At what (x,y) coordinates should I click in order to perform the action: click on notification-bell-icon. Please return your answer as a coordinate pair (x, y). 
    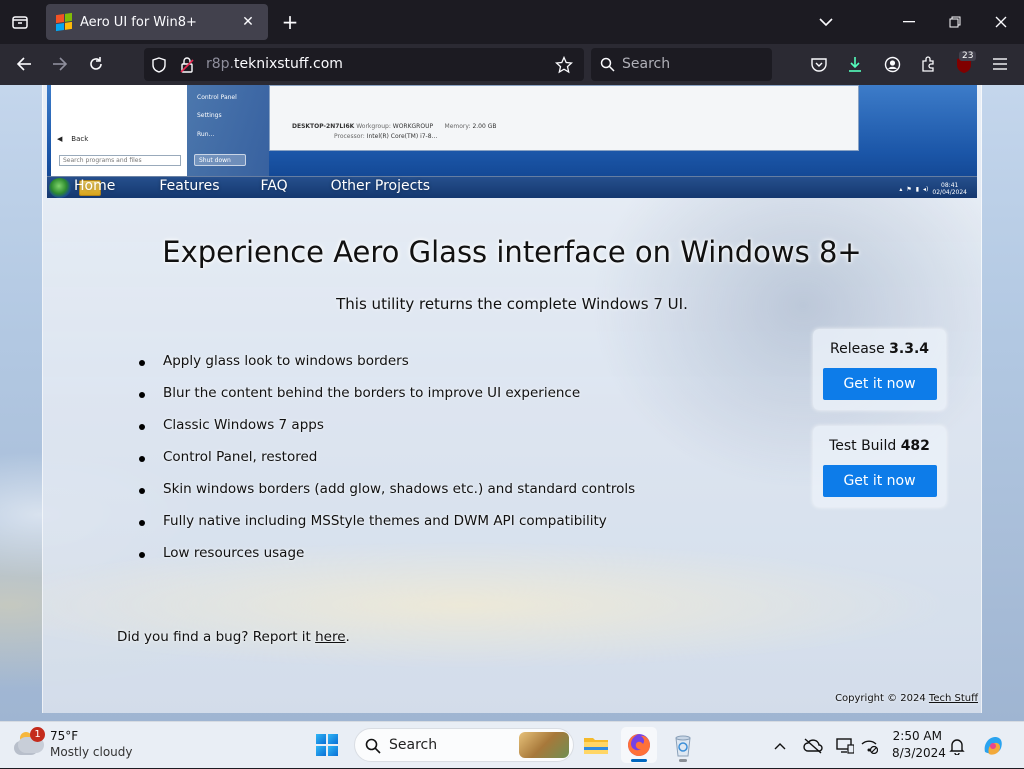
    Looking at the image, I should click on (957, 746).